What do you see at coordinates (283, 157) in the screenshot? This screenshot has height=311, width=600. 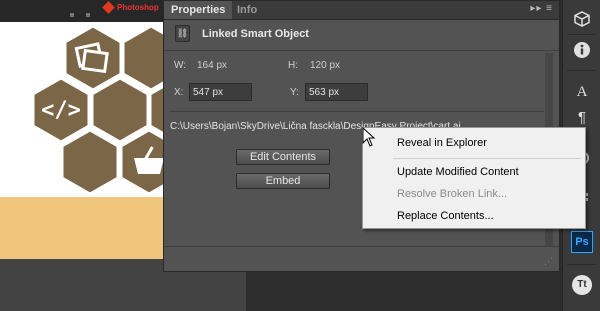 I see `edit-contents-button: Edit Contents` at bounding box center [283, 157].